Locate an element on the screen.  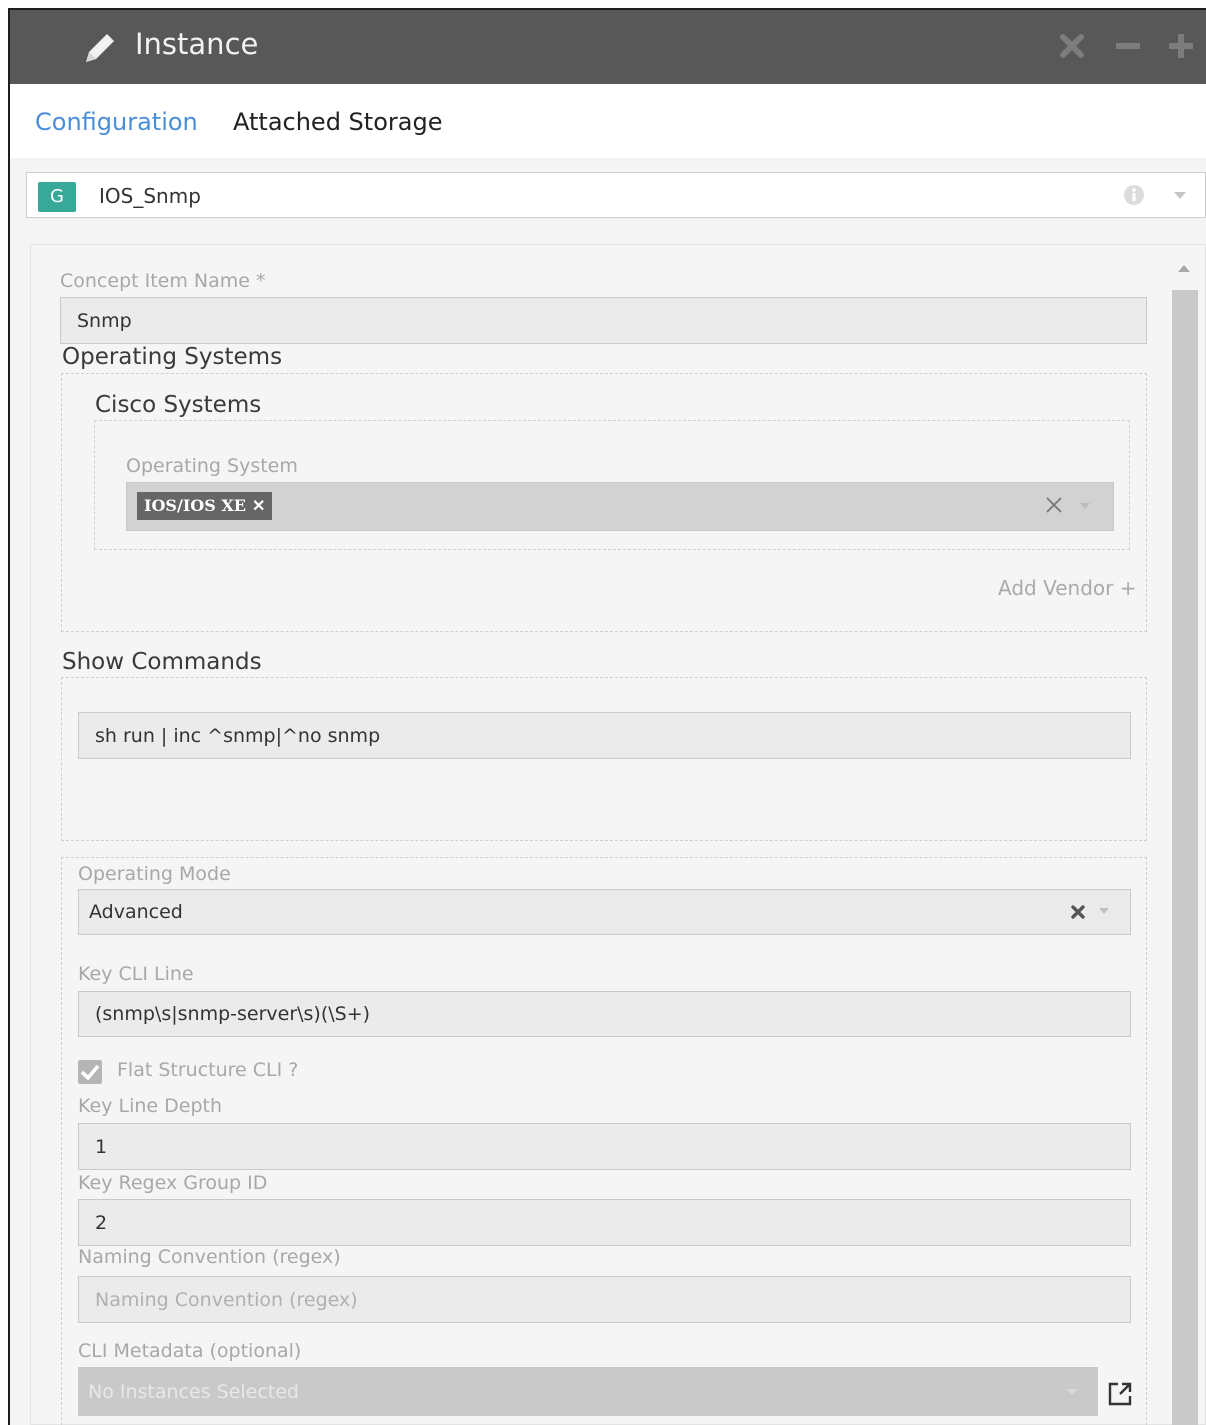
os-chip: IOS/IOS XE ✕ is located at coordinates (205, 506).